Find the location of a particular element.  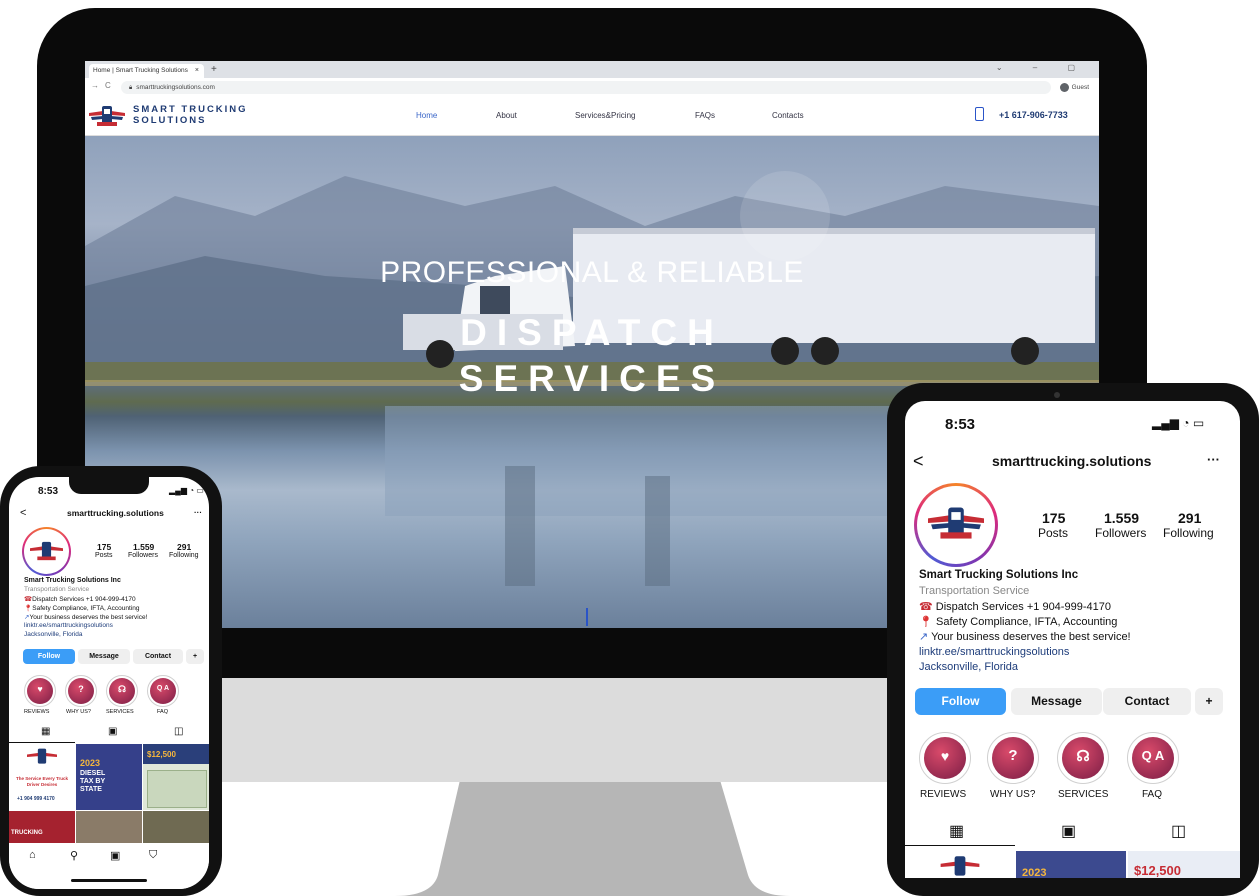

shop-icon: ⛉ is located at coordinates (153, 855).